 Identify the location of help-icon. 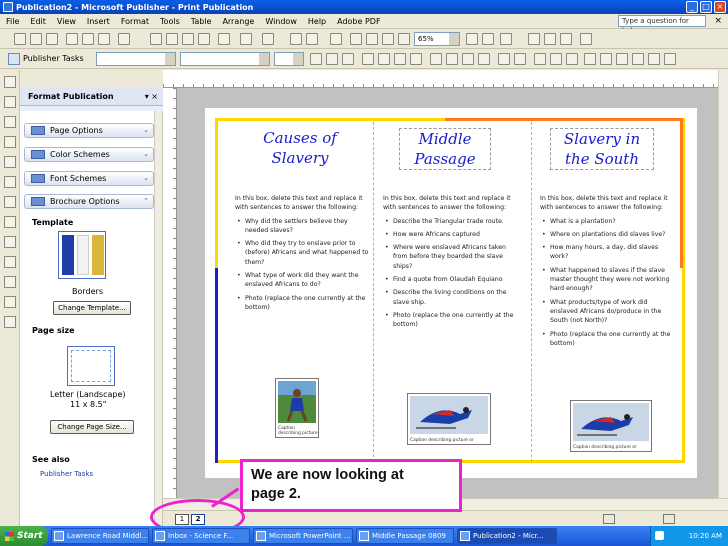
(506, 39).